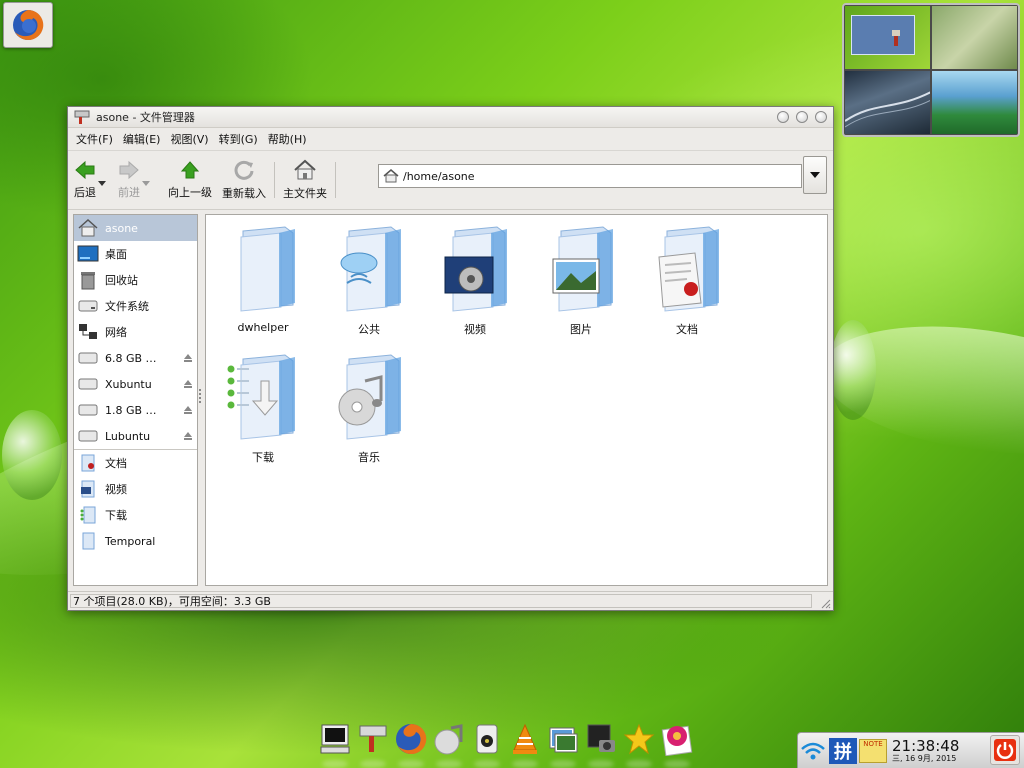 The width and height of the screenshot is (1024, 768). Describe the element at coordinates (450, 600) in the screenshot. I see `statusbar: 7 个项目(28.0 KB)，可用空间：3.3 GB` at that location.